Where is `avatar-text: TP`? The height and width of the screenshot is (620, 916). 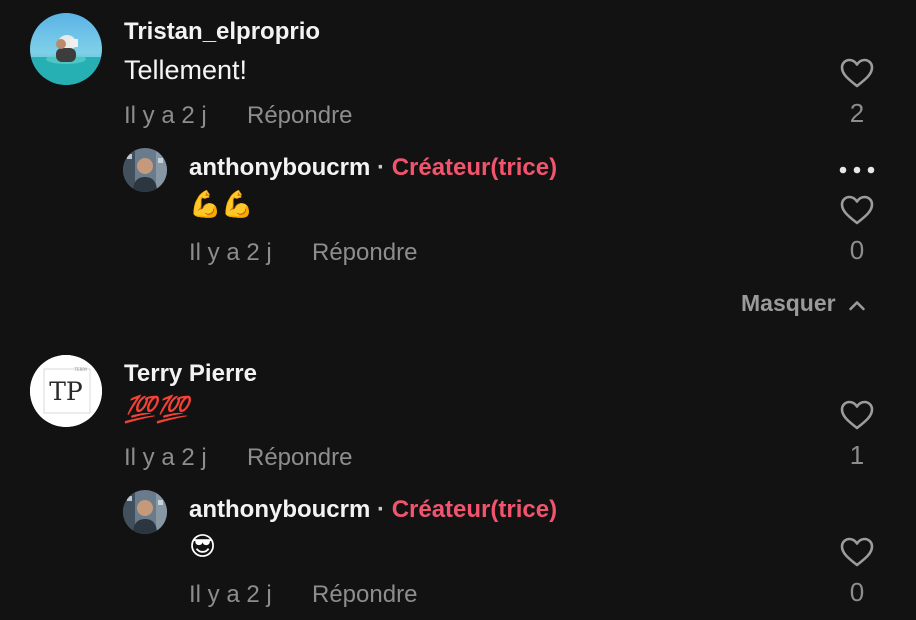
avatar-text: TP is located at coordinates (66, 391).